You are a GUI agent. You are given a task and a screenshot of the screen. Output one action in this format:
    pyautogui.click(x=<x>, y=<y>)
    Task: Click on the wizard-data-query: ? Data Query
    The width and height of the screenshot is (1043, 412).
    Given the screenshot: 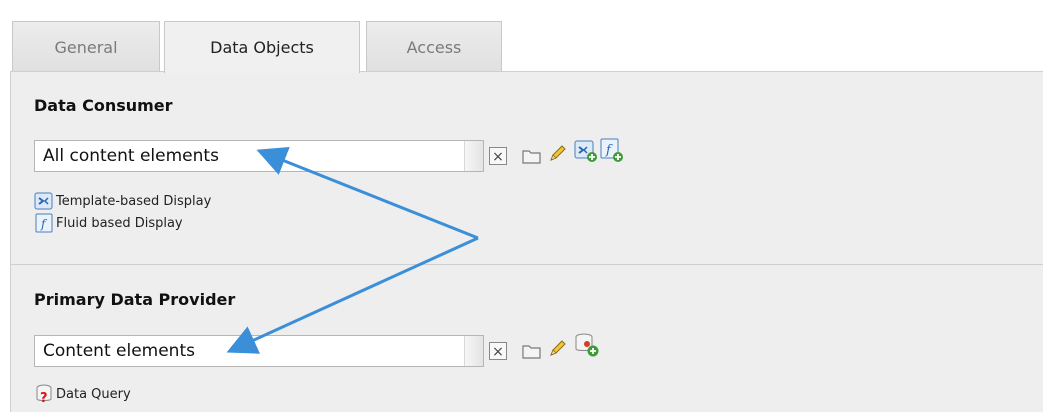 What is the action you would take?
    pyautogui.click(x=82, y=394)
    